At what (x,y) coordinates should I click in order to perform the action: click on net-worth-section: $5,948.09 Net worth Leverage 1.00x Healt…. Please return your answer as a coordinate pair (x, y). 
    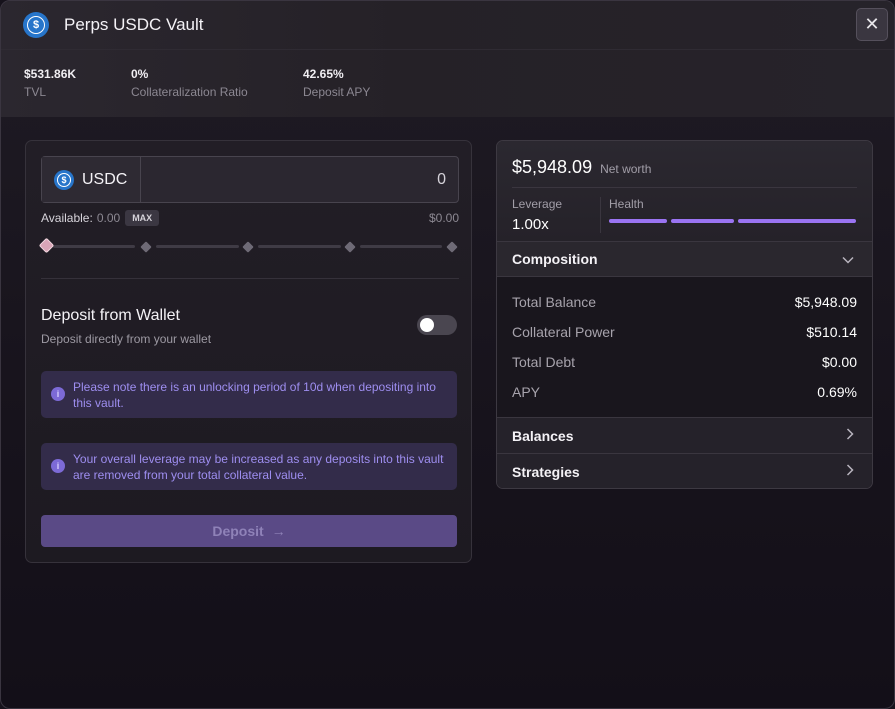
    Looking at the image, I should click on (684, 191).